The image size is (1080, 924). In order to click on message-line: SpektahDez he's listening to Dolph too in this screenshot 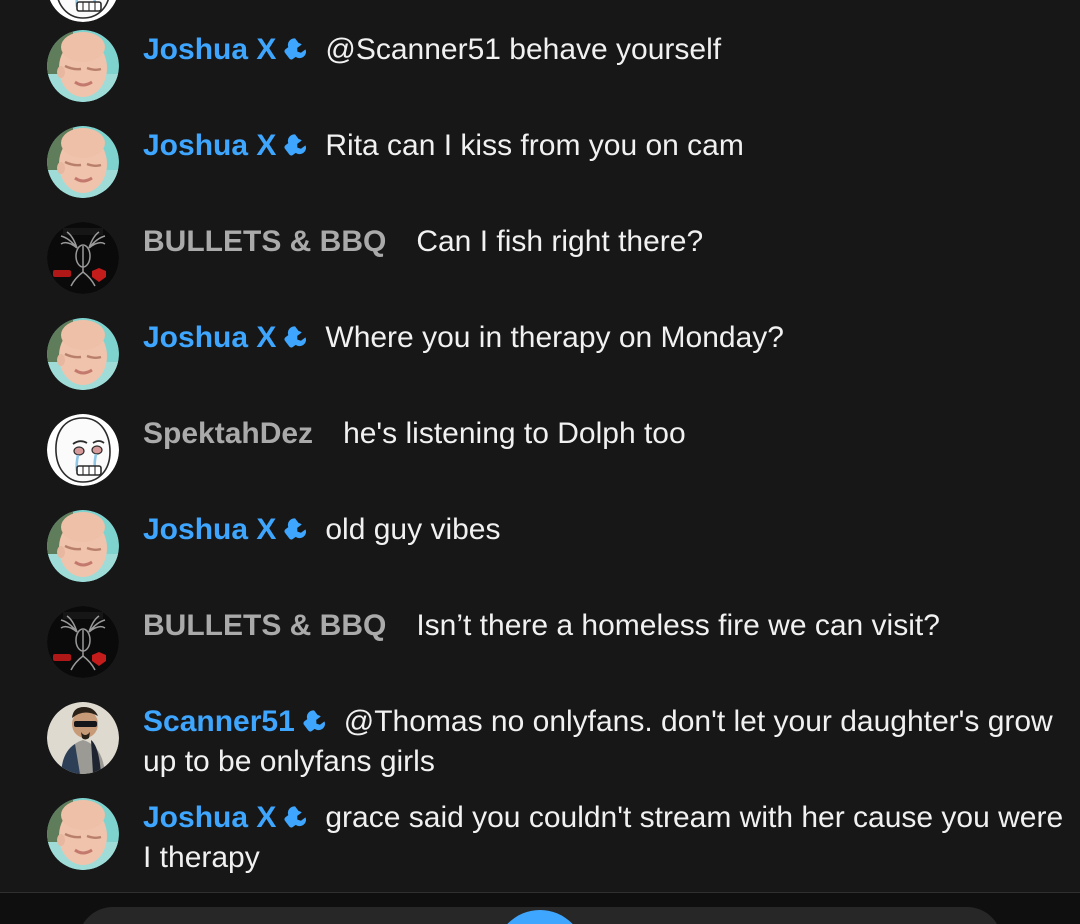, I will do `click(414, 433)`.